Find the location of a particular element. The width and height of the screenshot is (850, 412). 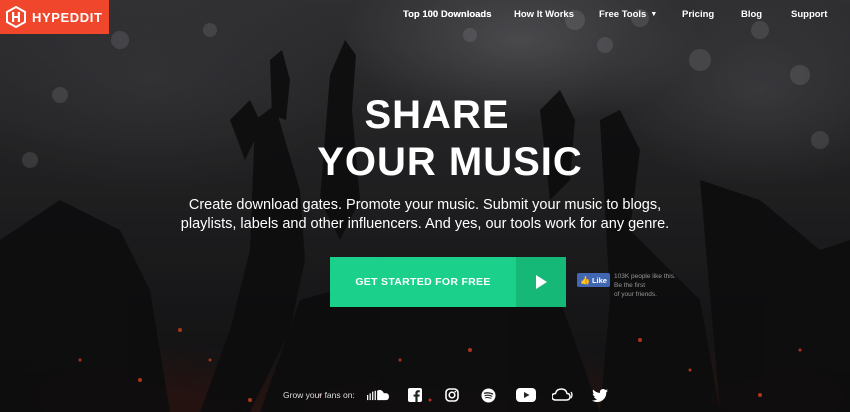

hypeddit-logo-icon is located at coordinates (16, 17).